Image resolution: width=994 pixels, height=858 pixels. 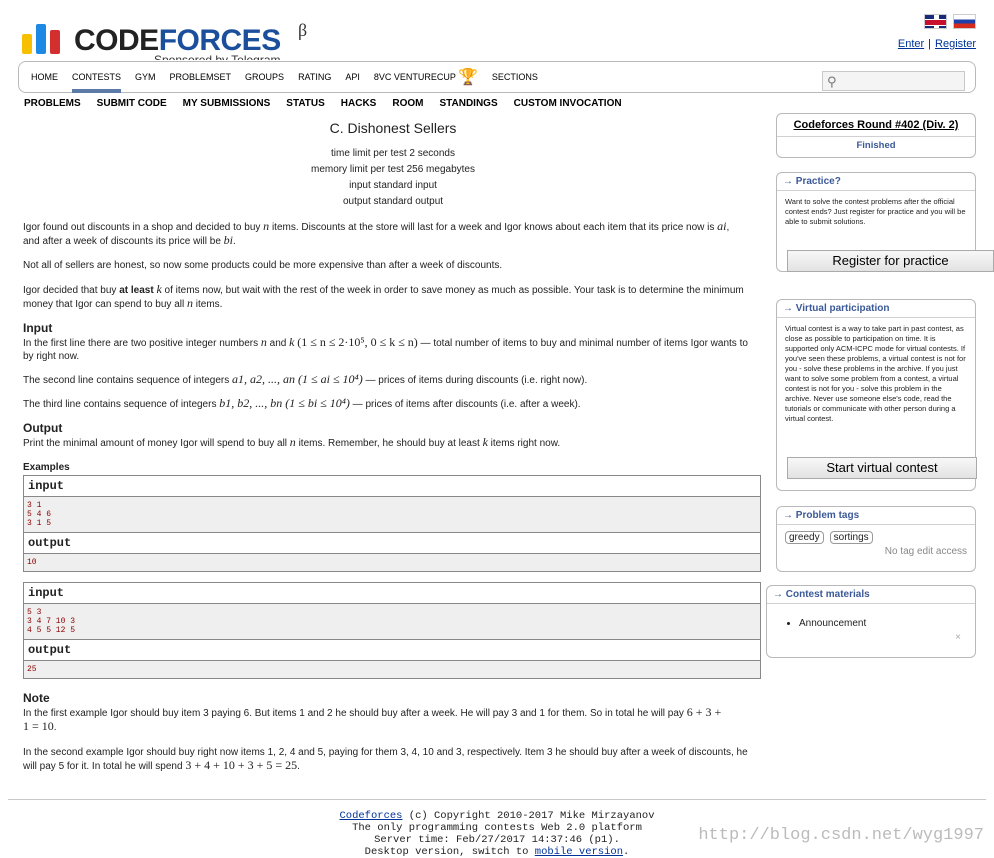 I want to click on close-icon: ×, so click(x=958, y=637).